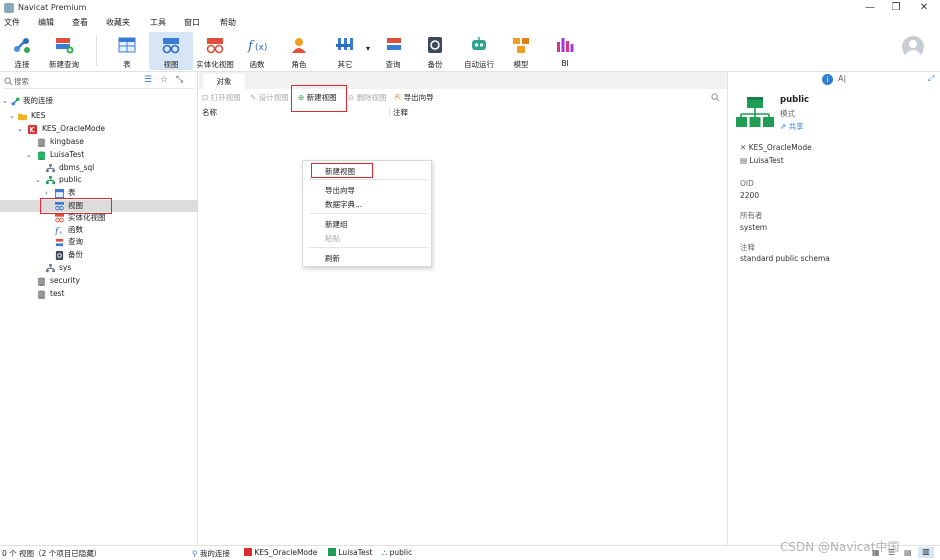  Describe the element at coordinates (99, 180) in the screenshot. I see `tree-item-public: ⌄ public` at that location.